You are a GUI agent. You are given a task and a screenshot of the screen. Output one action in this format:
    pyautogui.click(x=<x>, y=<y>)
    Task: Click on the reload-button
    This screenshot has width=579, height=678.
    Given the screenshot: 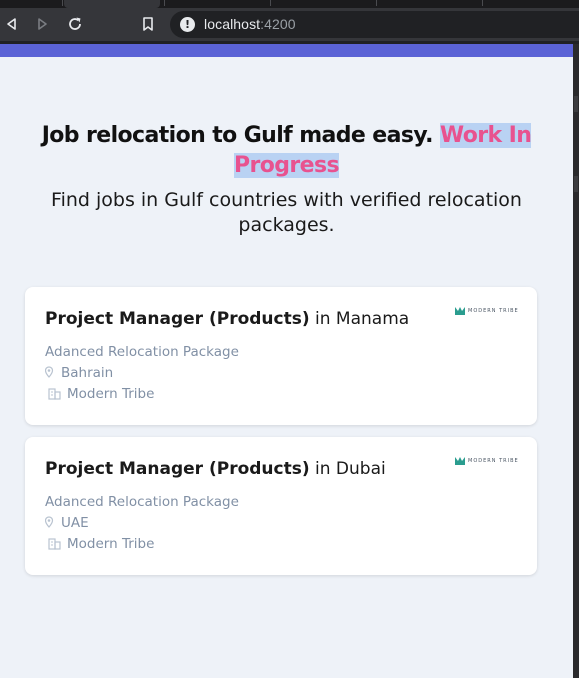 What is the action you would take?
    pyautogui.click(x=75, y=24)
    